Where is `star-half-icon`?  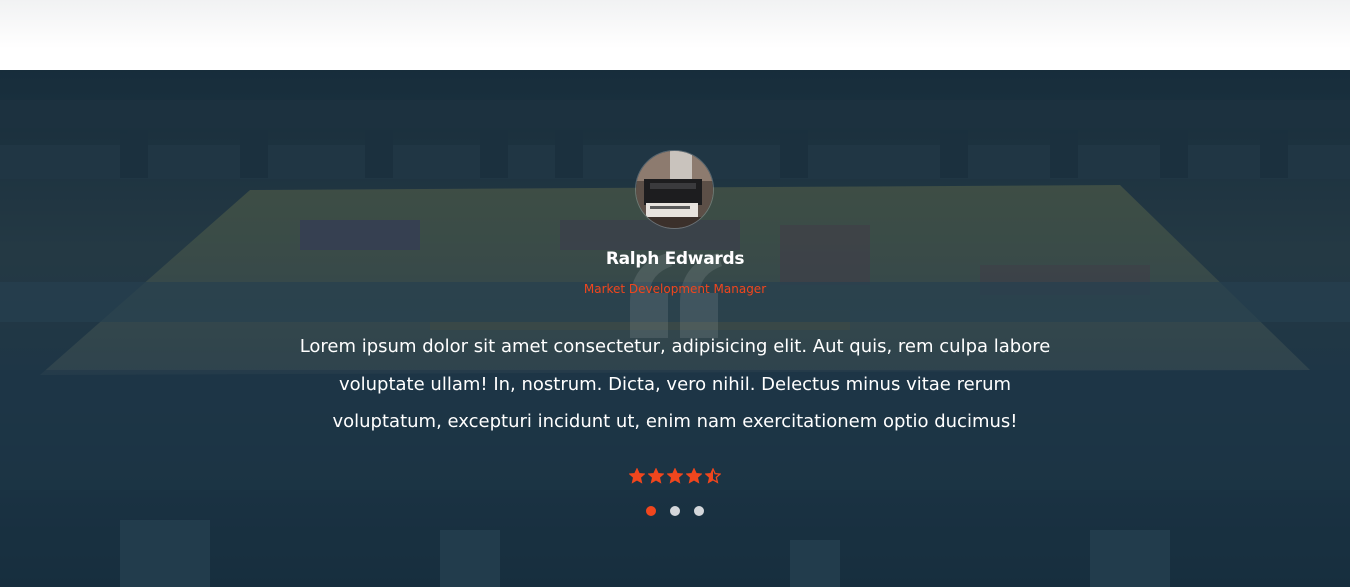 star-half-icon is located at coordinates (713, 476).